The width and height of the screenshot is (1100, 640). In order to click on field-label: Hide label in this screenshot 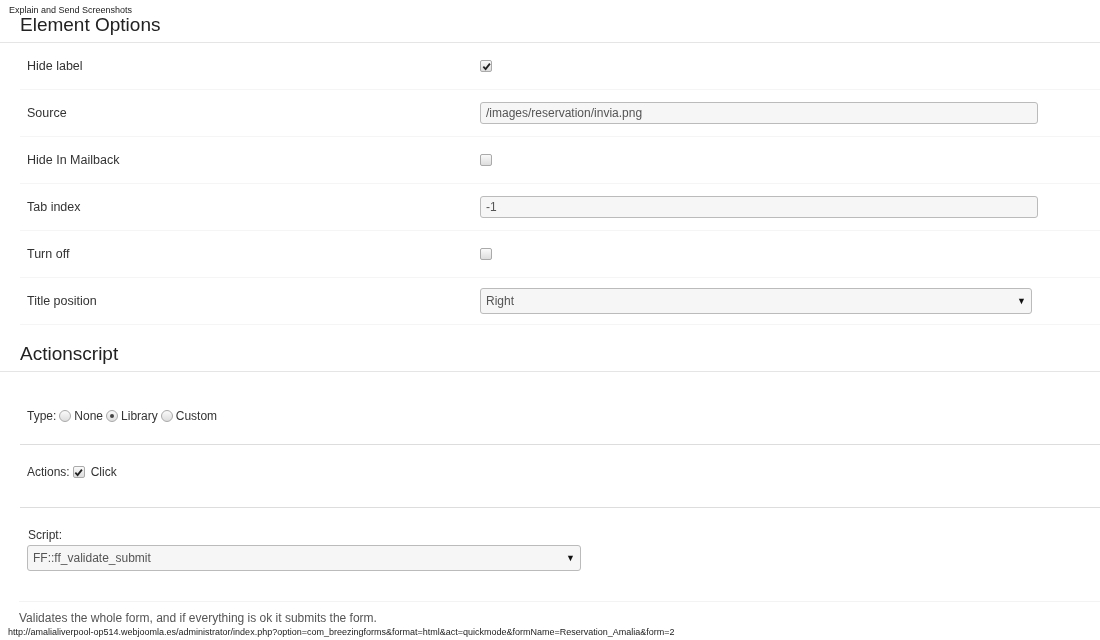, I will do `click(55, 66)`.